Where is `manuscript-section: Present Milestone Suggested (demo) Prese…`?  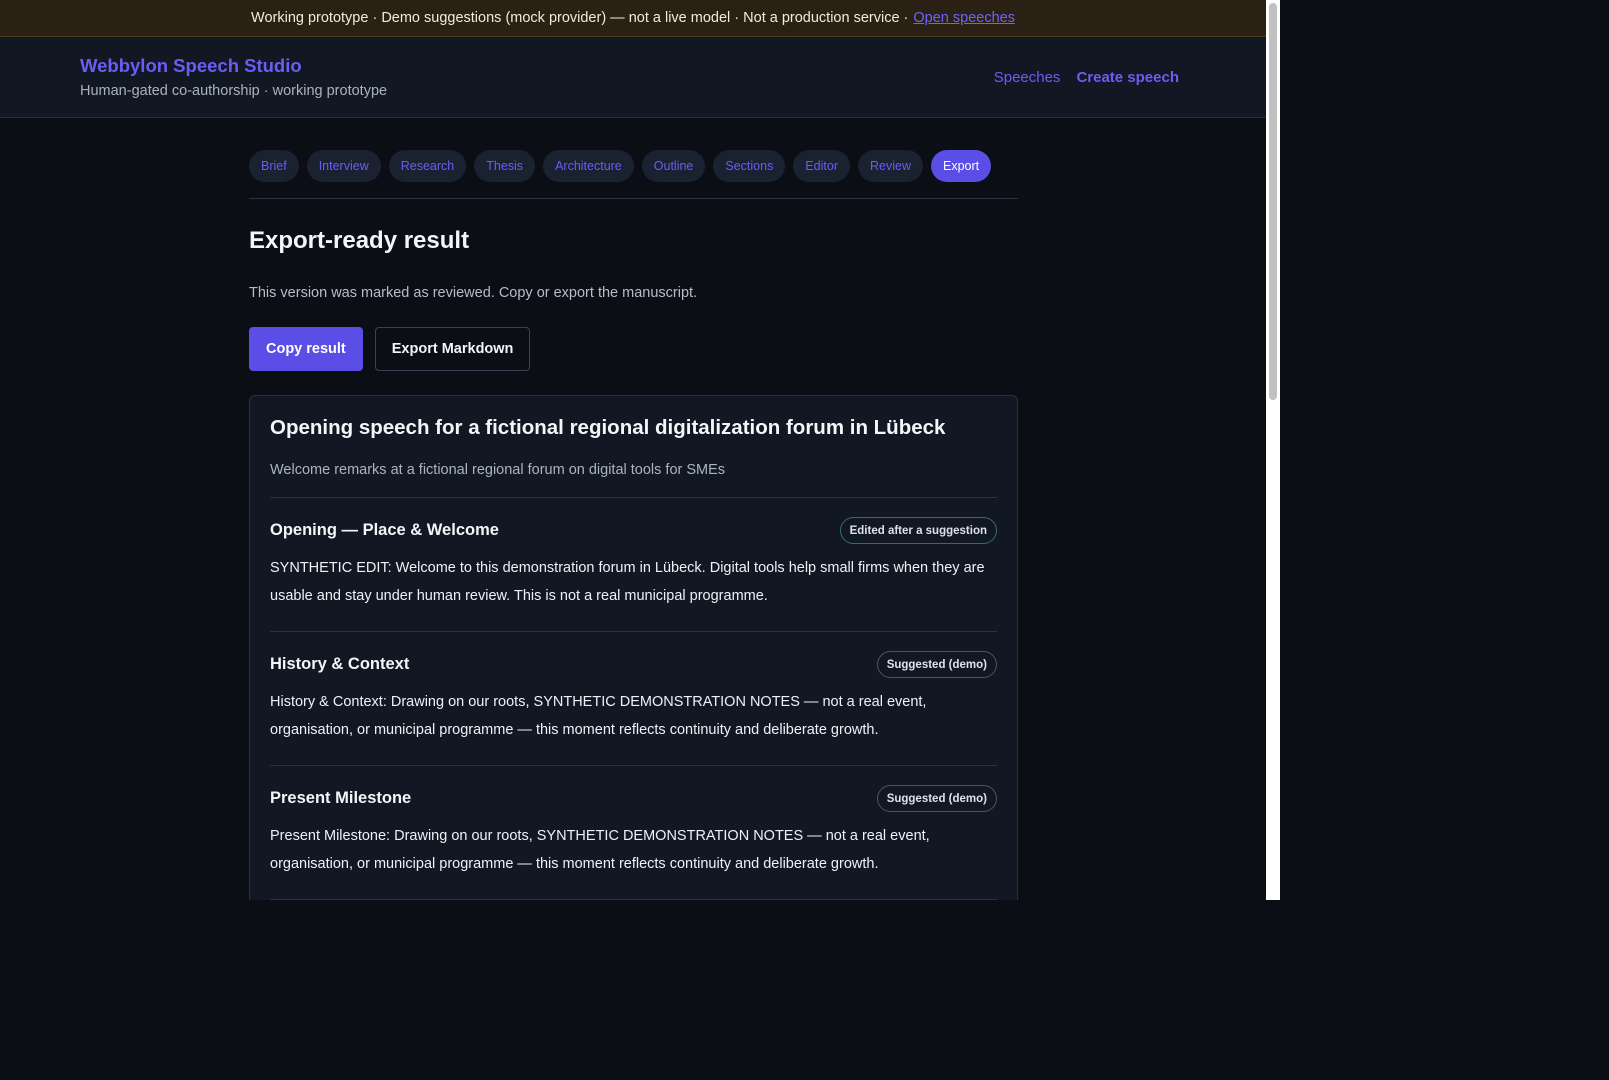
manuscript-section: Present Milestone Suggested (demo) Prese… is located at coordinates (633, 833).